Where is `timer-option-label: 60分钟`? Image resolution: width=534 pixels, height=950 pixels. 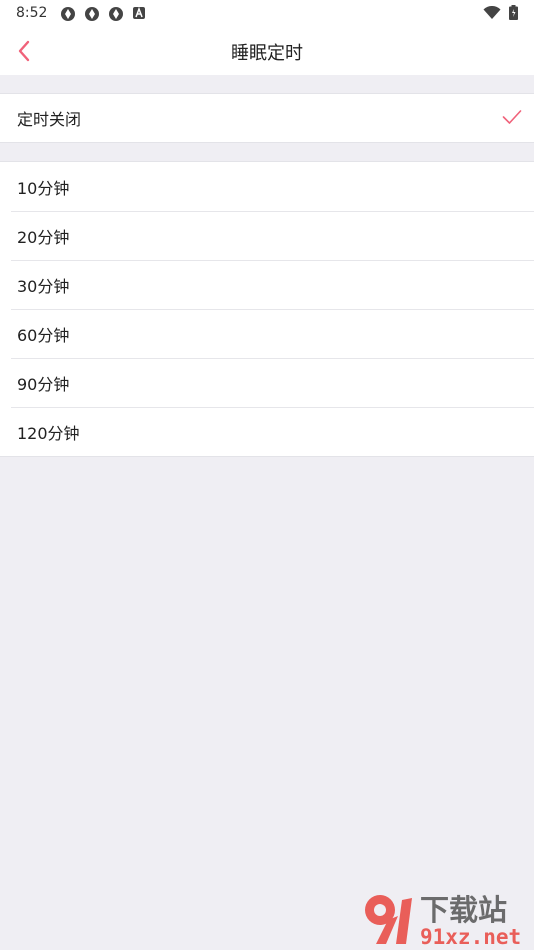
timer-option-label: 60分钟 is located at coordinates (43, 335).